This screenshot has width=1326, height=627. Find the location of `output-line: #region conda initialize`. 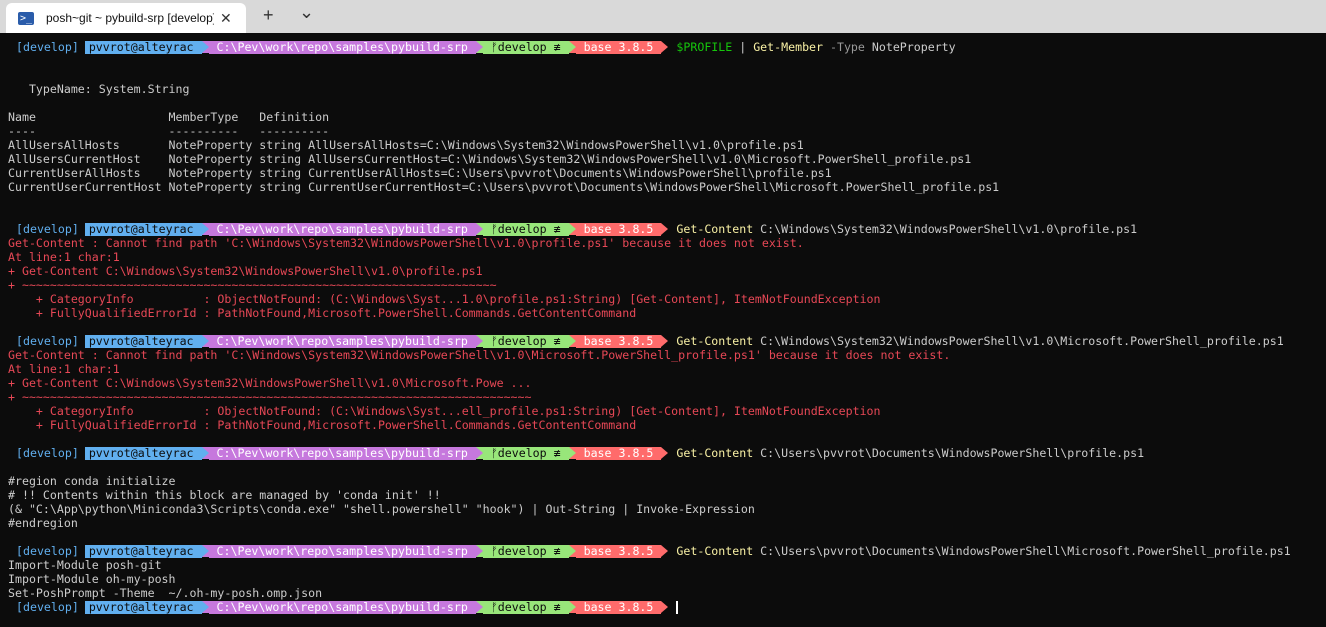

output-line: #region conda initialize is located at coordinates (92, 481).